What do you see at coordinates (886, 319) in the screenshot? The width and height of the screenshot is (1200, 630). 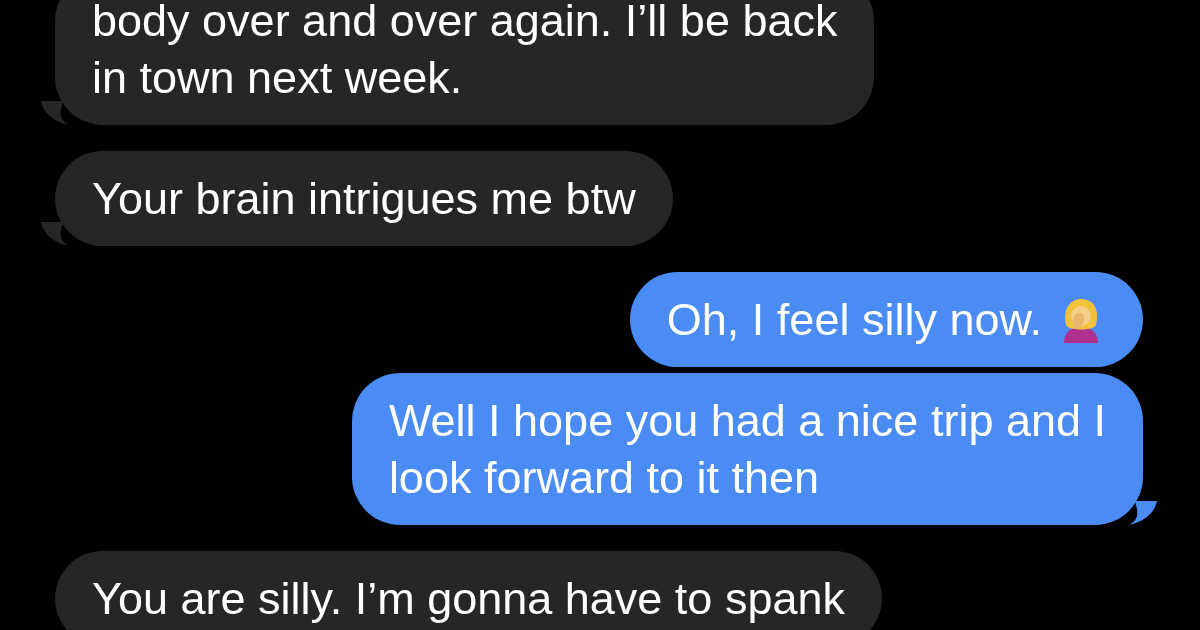 I see `message-bubble: Oh, I feel silly now.` at bounding box center [886, 319].